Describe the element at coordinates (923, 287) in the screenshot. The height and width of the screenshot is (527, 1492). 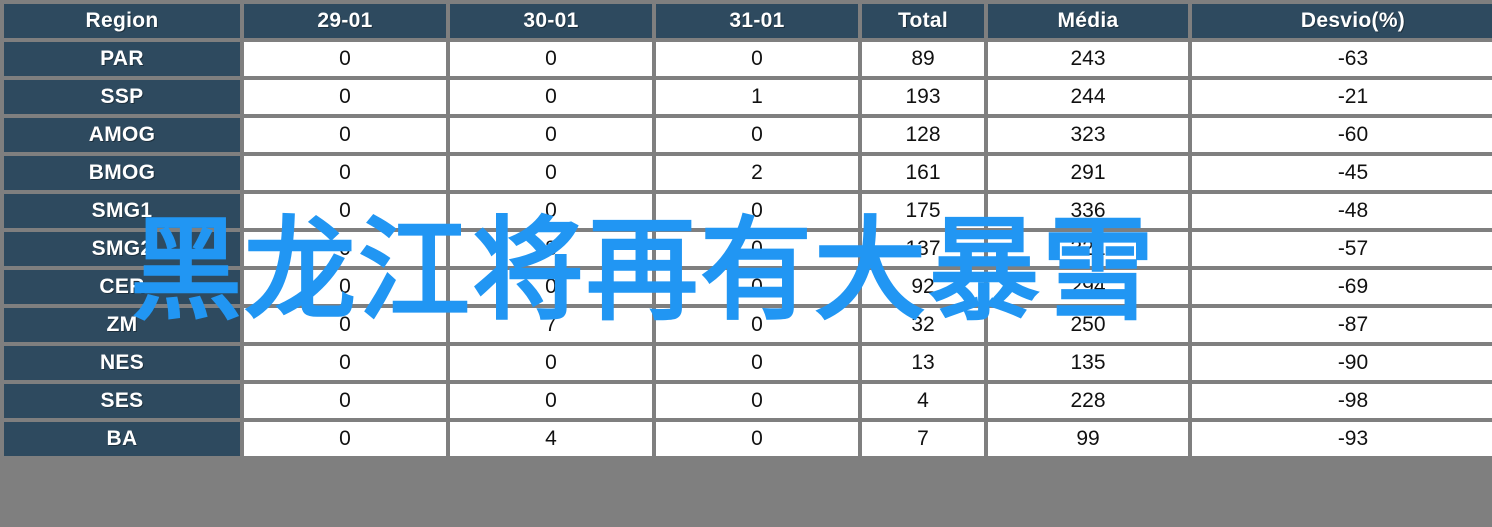
I see `cell-total: 92` at that location.